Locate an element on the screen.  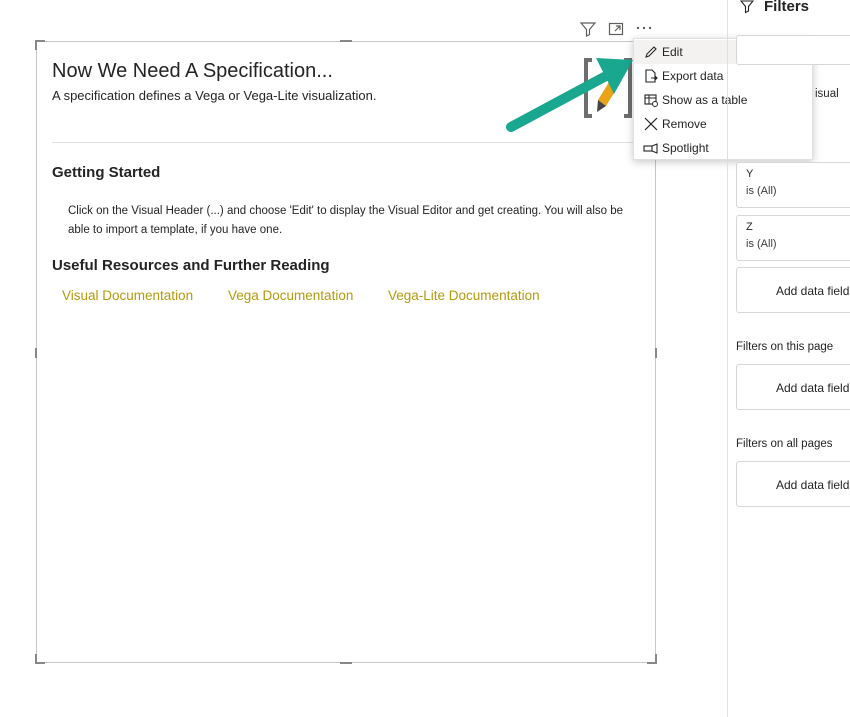
pencil-icon is located at coordinates (651, 52).